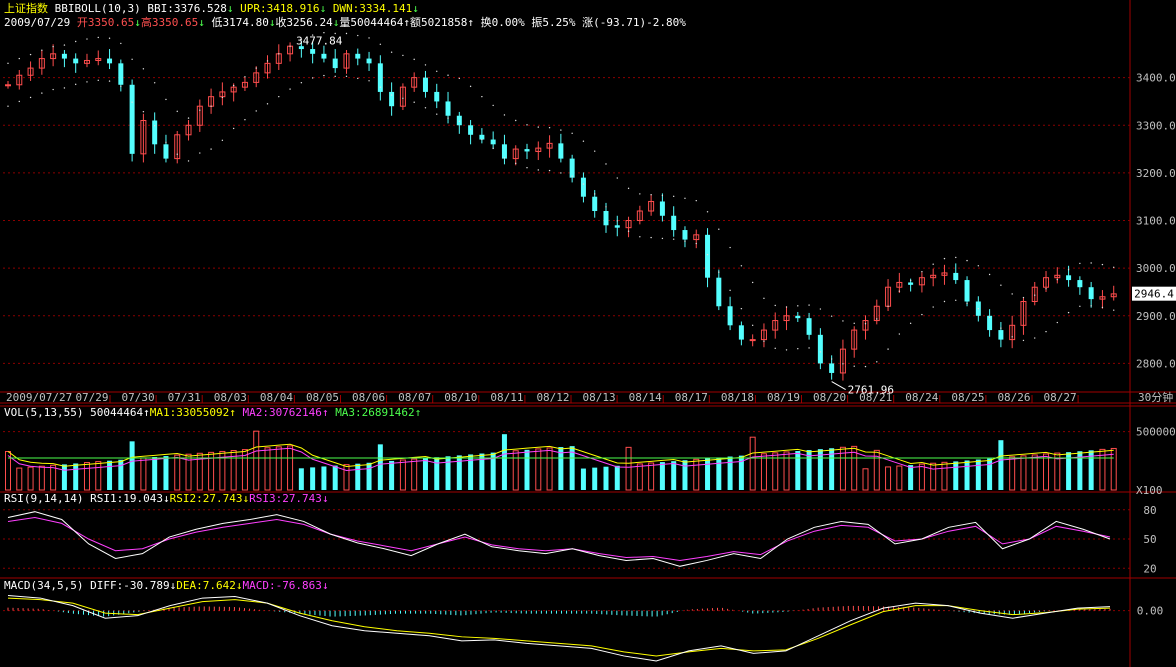  I want to click on vol-tick-label: X100, so click(1149, 490).